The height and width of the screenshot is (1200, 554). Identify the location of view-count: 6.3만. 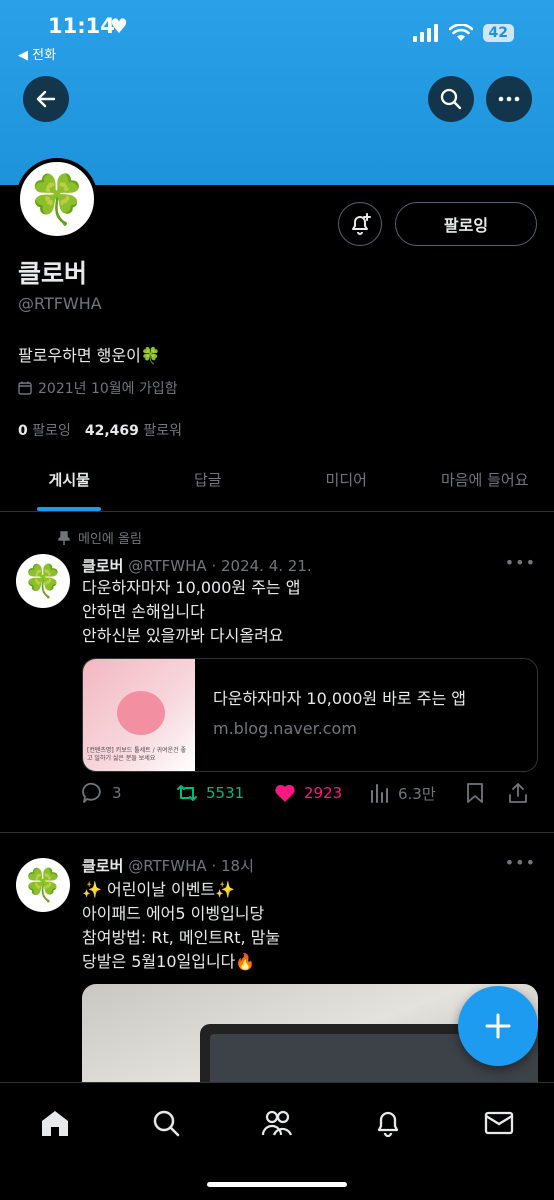
(417, 793).